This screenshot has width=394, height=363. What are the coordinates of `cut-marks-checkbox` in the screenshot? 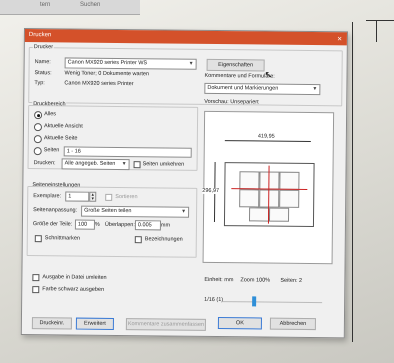 It's located at (38, 239).